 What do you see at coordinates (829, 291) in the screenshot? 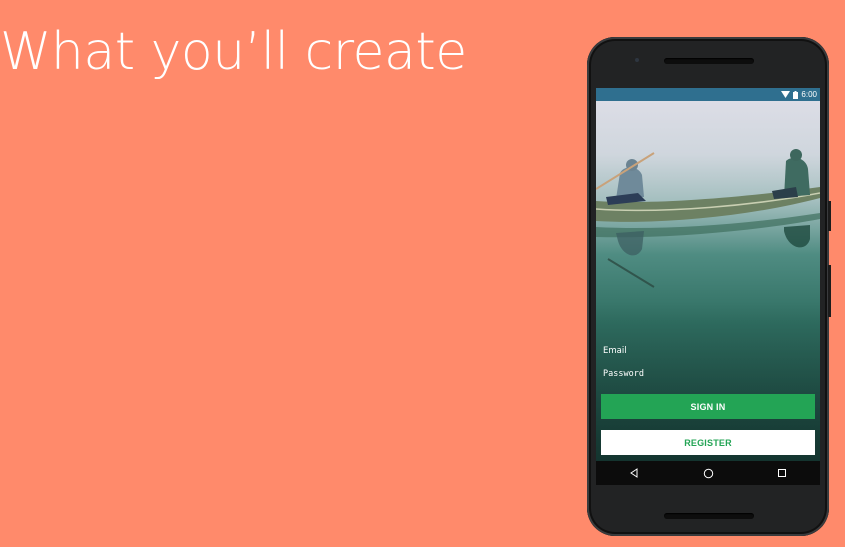
I see `volume-button` at bounding box center [829, 291].